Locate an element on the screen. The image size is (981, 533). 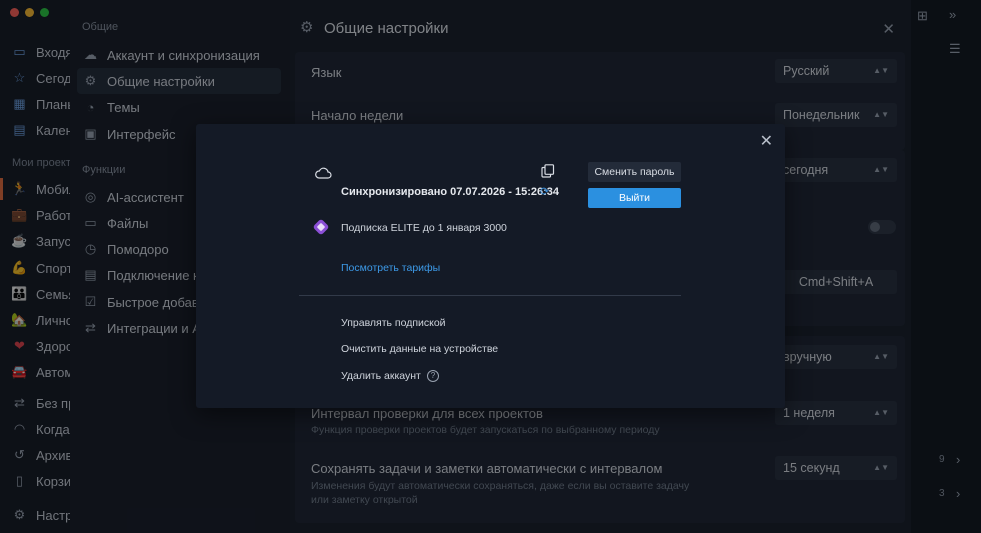
refresh-icon: ⟳ is located at coordinates (544, 191).